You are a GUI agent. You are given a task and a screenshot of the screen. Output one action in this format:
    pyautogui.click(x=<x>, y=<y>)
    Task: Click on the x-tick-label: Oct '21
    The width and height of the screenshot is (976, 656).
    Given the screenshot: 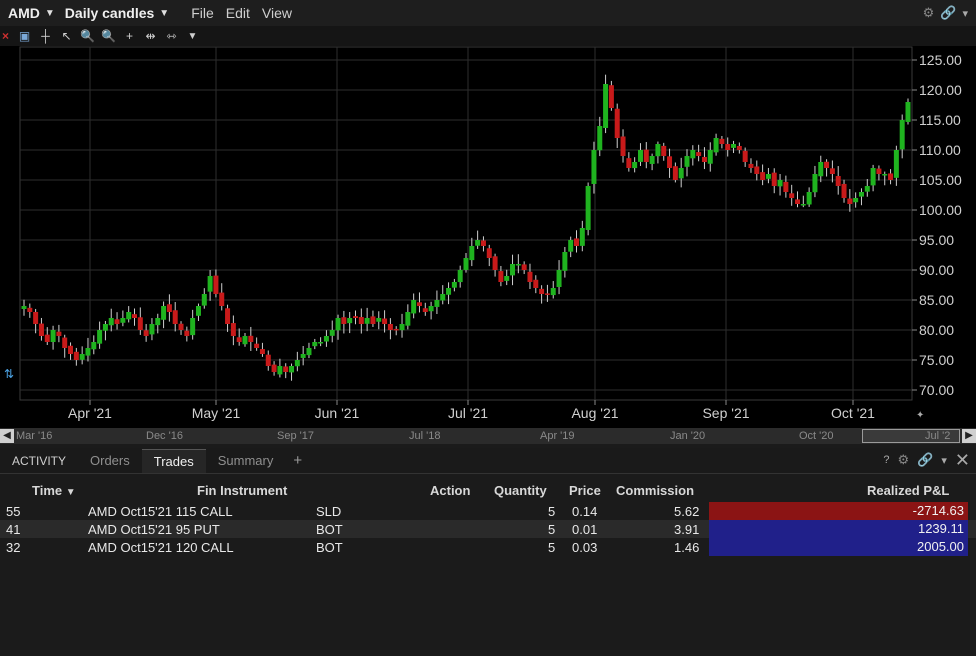 What is the action you would take?
    pyautogui.click(x=853, y=413)
    